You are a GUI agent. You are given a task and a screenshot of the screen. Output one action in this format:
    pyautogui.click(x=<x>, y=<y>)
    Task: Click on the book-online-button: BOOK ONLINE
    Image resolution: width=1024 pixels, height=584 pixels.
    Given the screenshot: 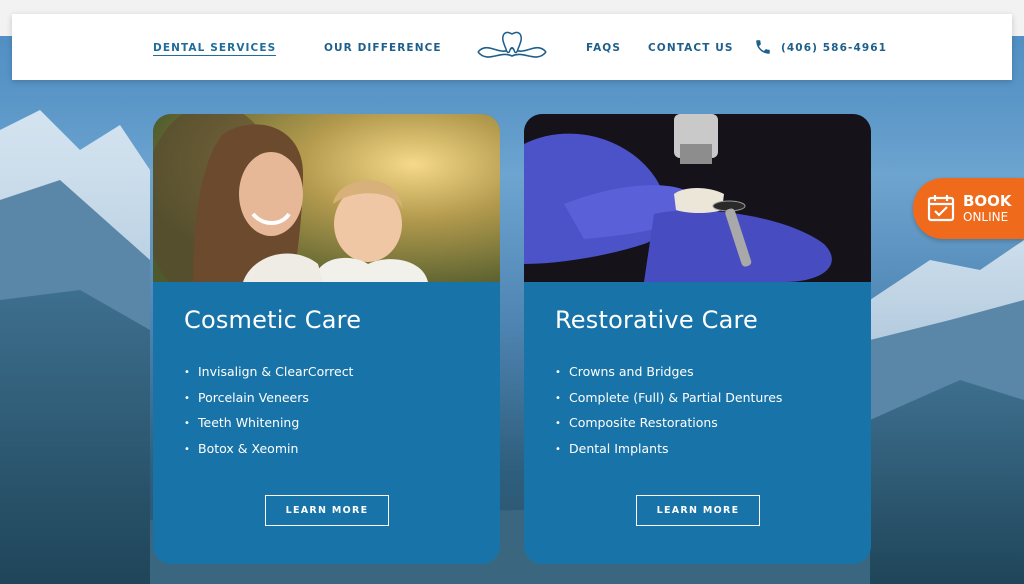 What is the action you would take?
    pyautogui.click(x=968, y=208)
    